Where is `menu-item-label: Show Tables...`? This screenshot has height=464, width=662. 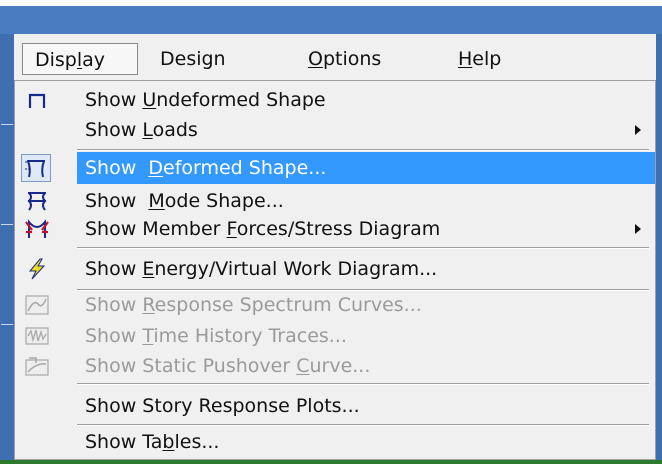
menu-item-label: Show Tables... is located at coordinates (152, 442).